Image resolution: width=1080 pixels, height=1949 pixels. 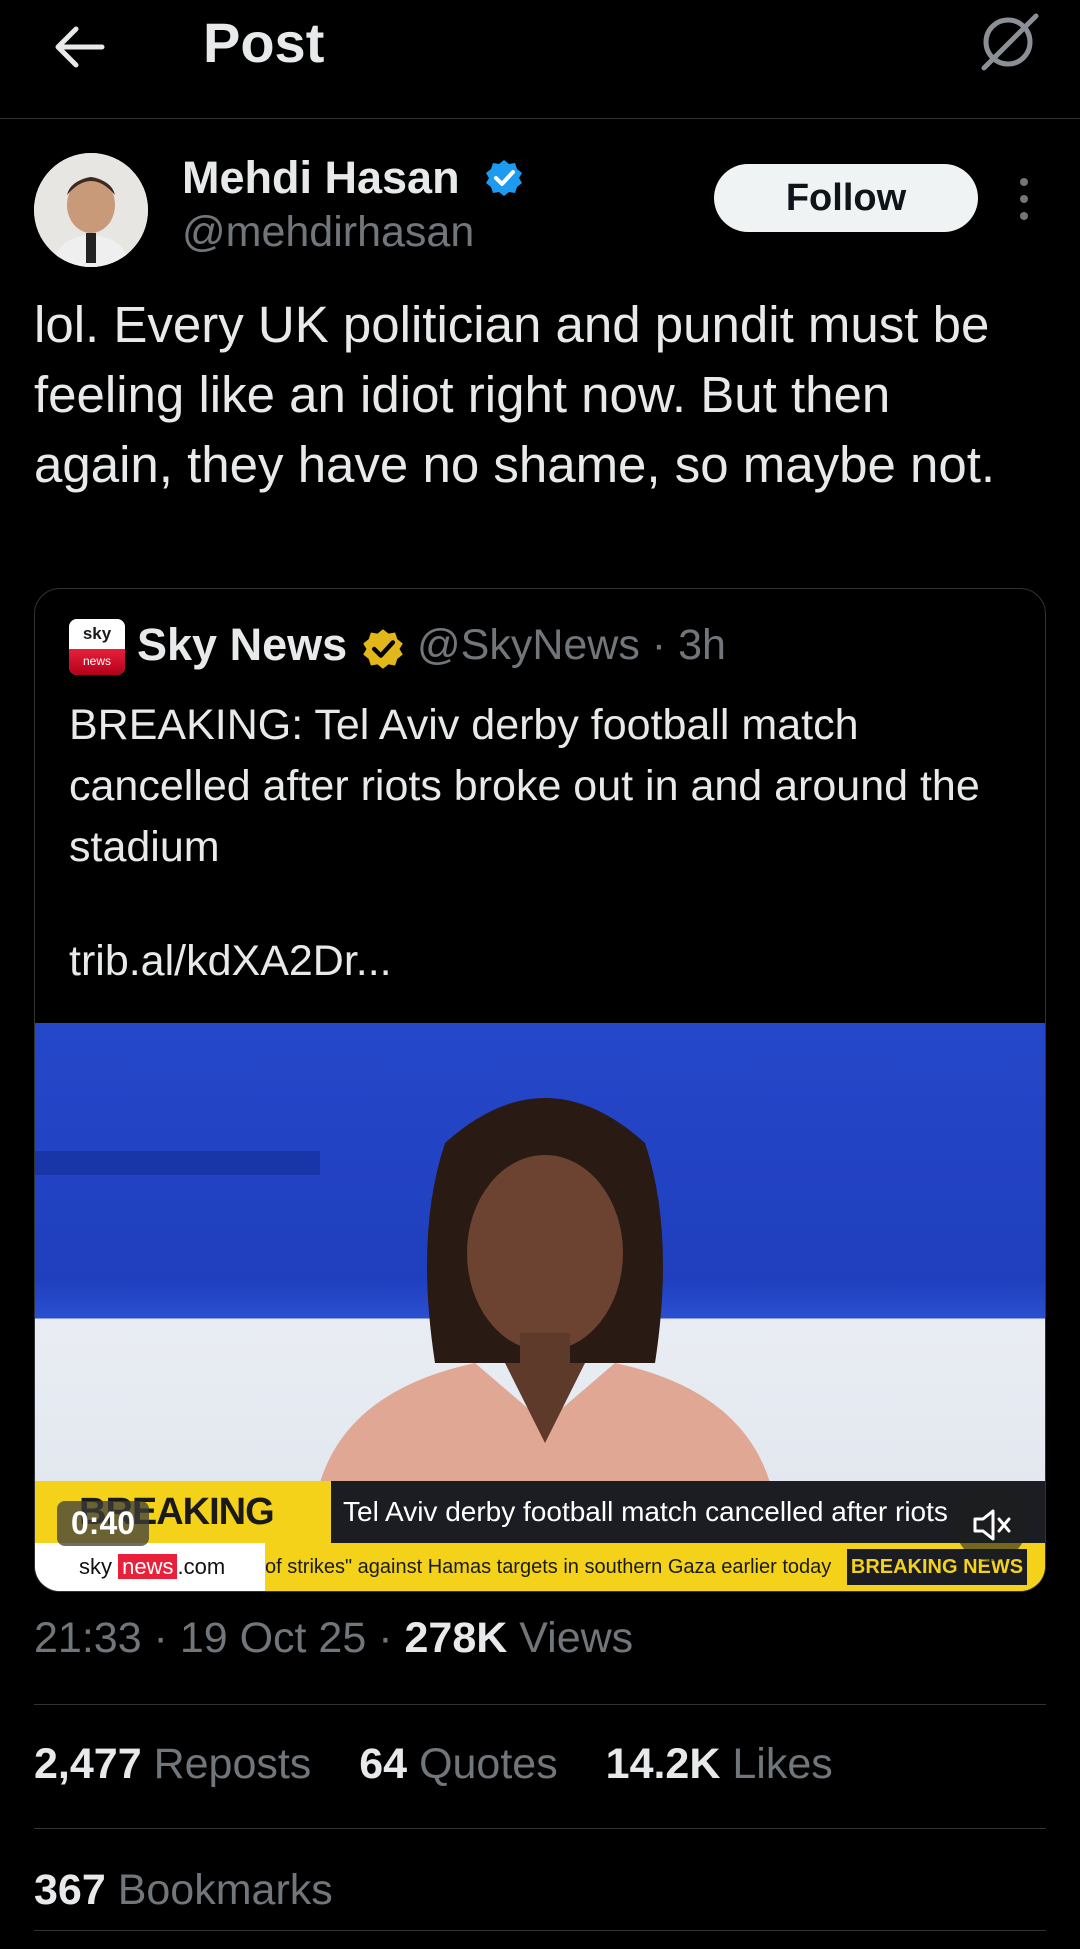 What do you see at coordinates (103, 1523) in the screenshot?
I see `video-duration: 0:40` at bounding box center [103, 1523].